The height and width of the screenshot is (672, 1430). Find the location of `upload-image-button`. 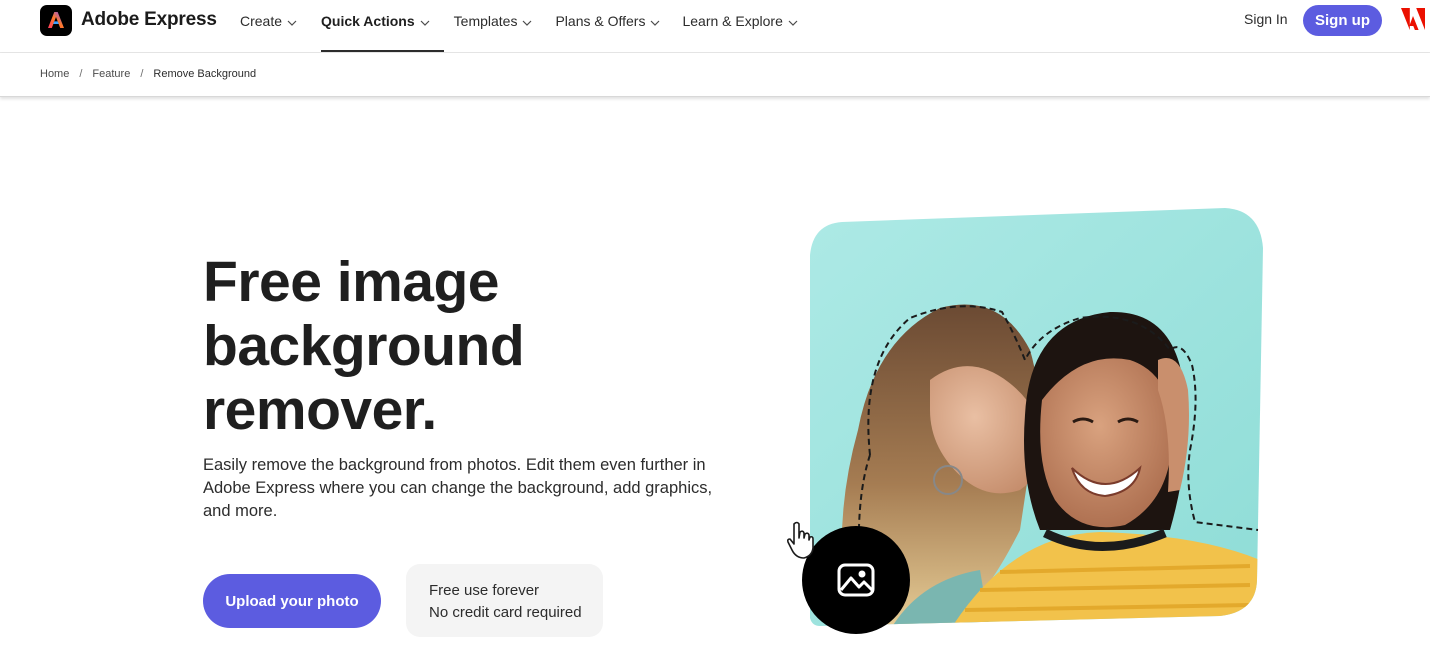

upload-image-button is located at coordinates (856, 580).